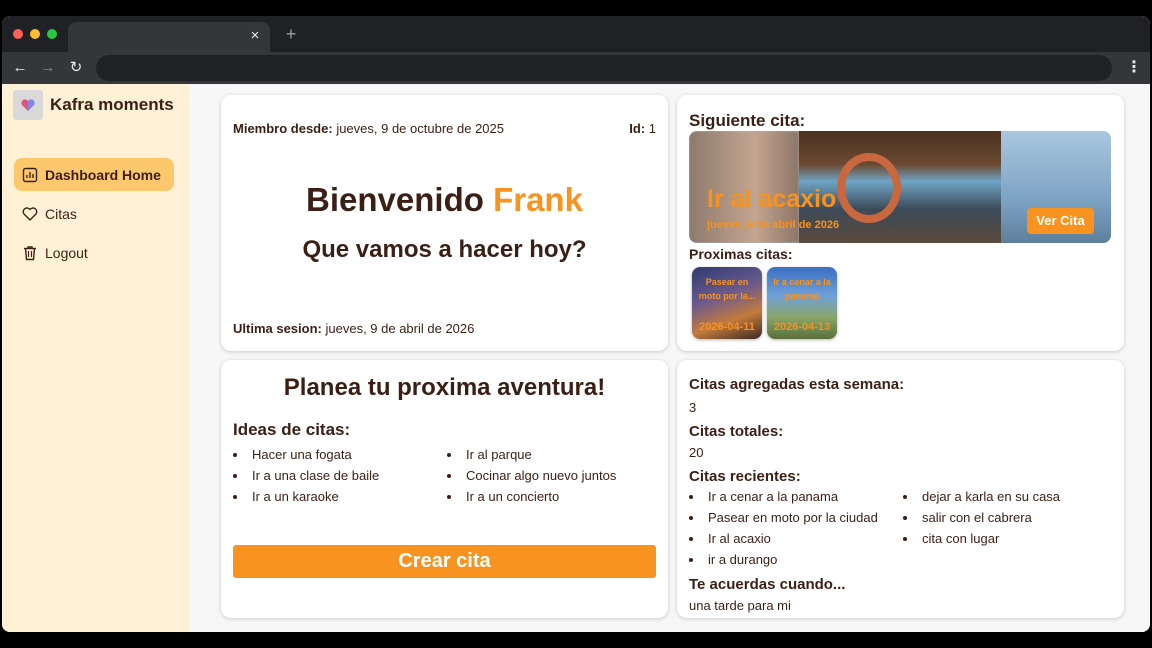 The image size is (1152, 648). Describe the element at coordinates (604, 68) in the screenshot. I see `address-bar` at that location.